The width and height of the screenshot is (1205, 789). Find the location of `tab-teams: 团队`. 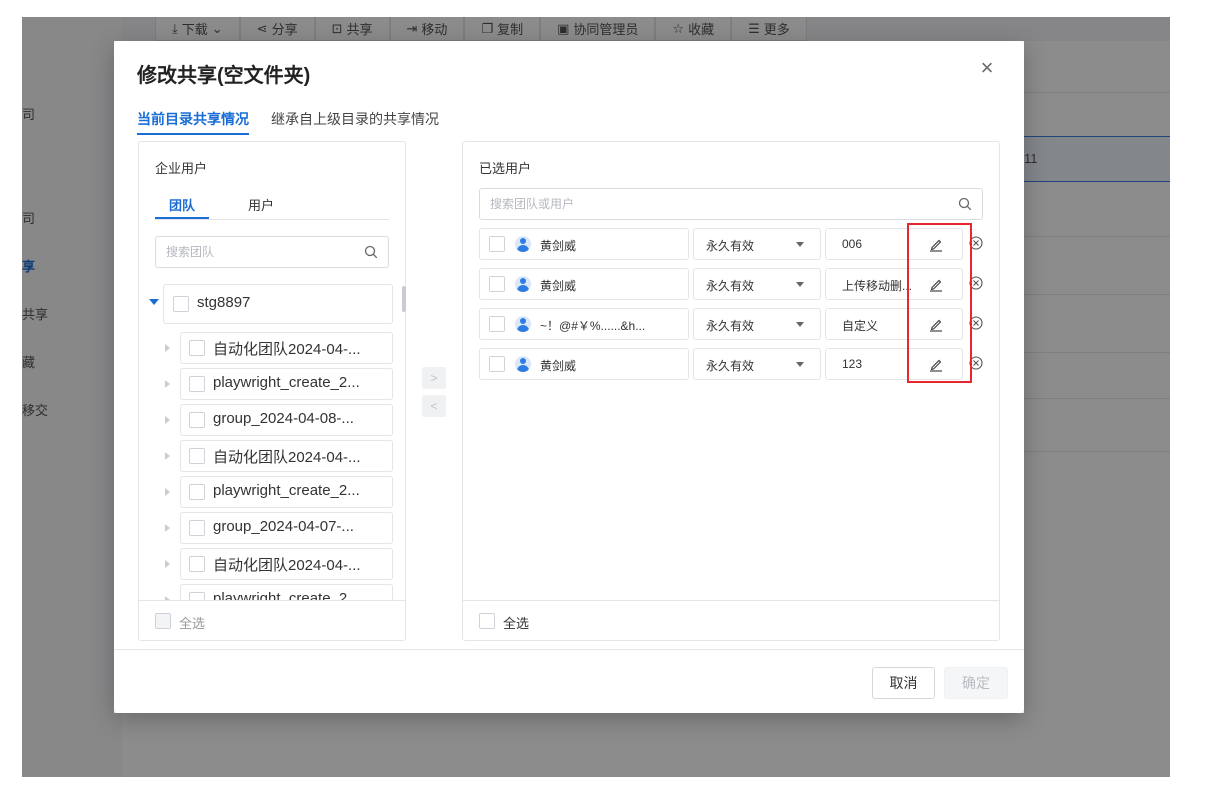

tab-teams: 团队 is located at coordinates (182, 206).